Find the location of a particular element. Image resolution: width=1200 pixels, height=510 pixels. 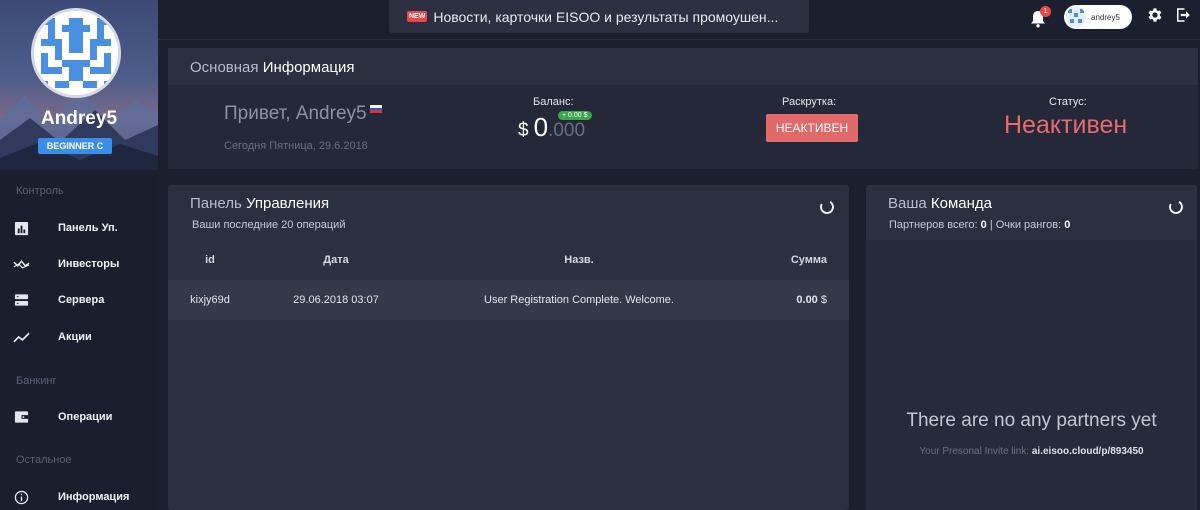

refresh-button is located at coordinates (827, 207).